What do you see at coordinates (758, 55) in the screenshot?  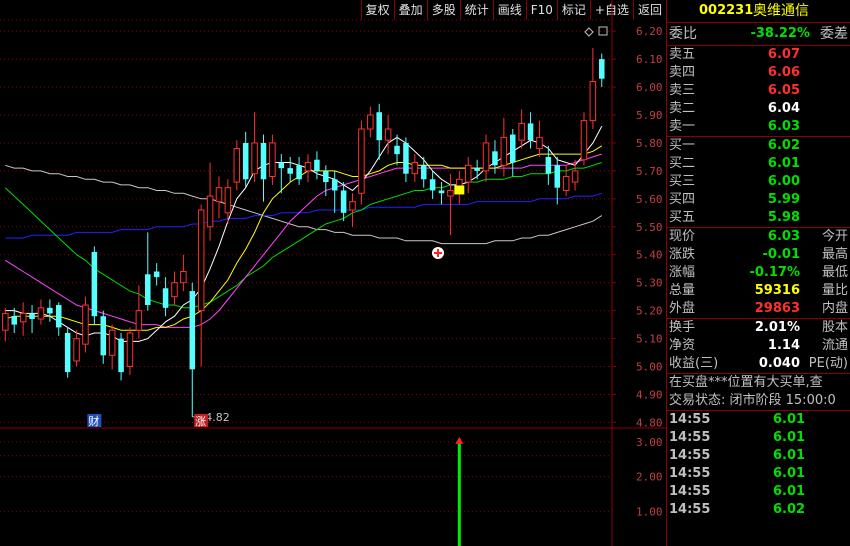 I see `sell-level-row: 卖五 6.07` at bounding box center [758, 55].